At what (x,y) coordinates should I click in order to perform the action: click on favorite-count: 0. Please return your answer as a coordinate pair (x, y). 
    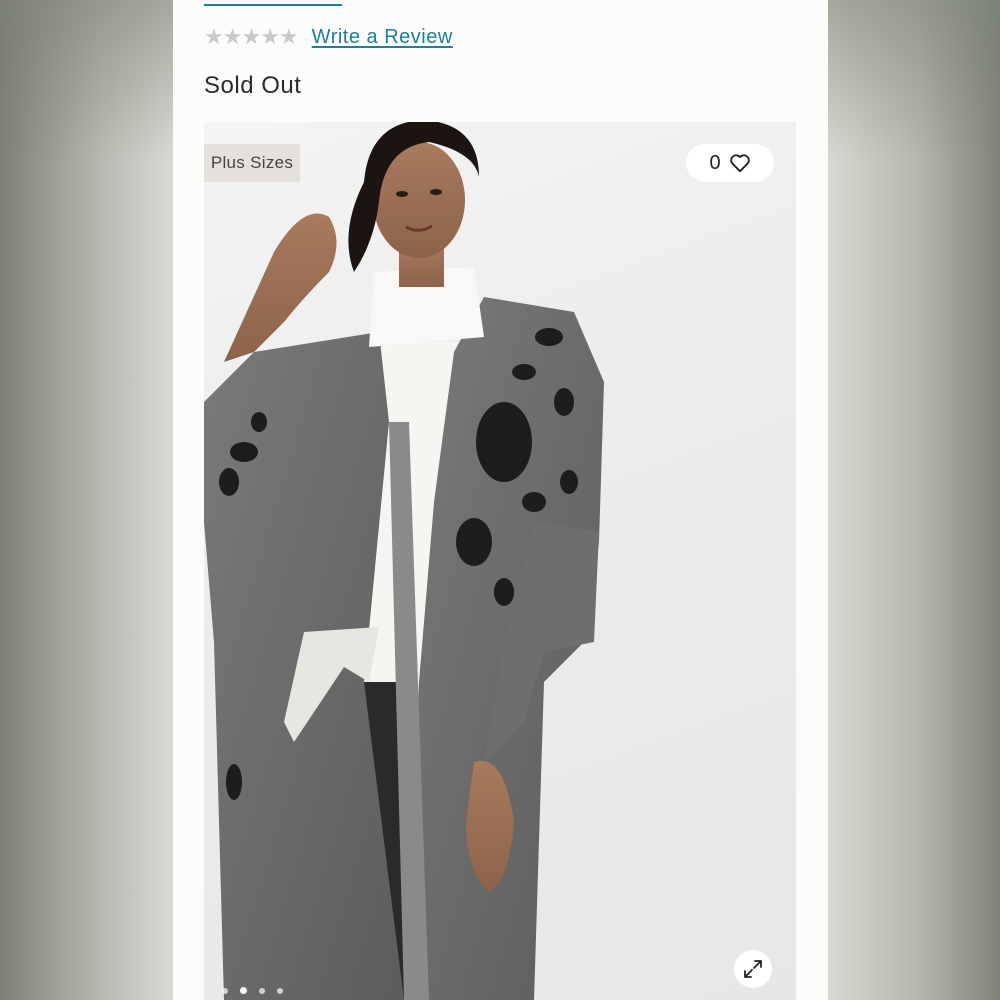
    Looking at the image, I should click on (715, 162).